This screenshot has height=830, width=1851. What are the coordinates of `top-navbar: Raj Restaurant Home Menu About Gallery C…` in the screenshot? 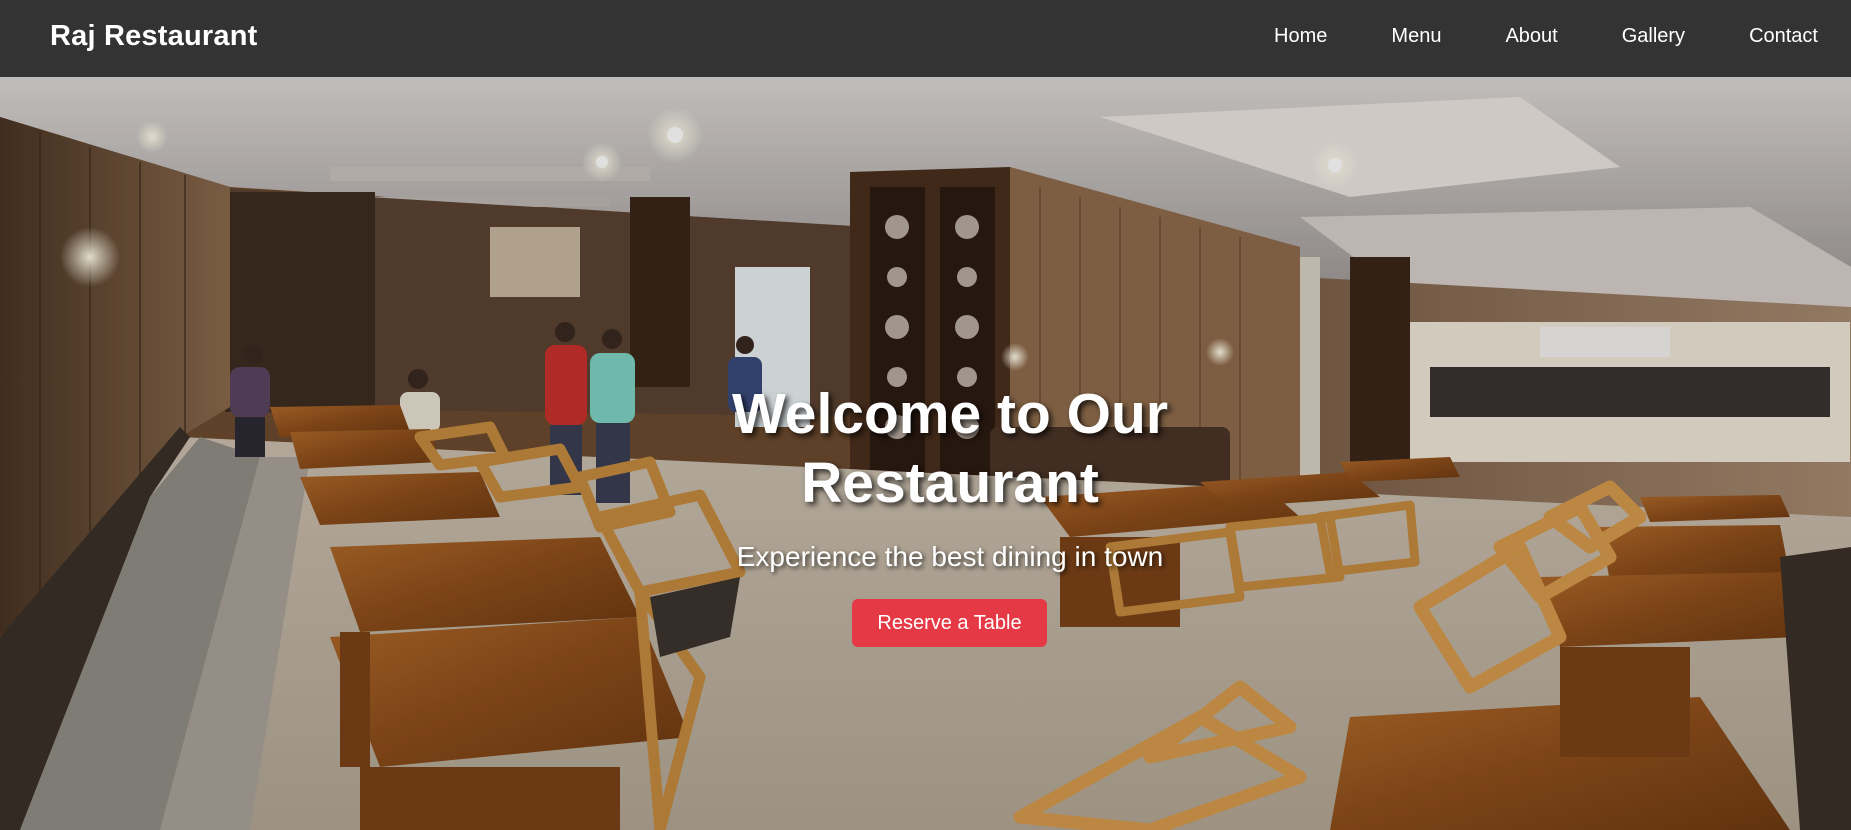 It's located at (925, 38).